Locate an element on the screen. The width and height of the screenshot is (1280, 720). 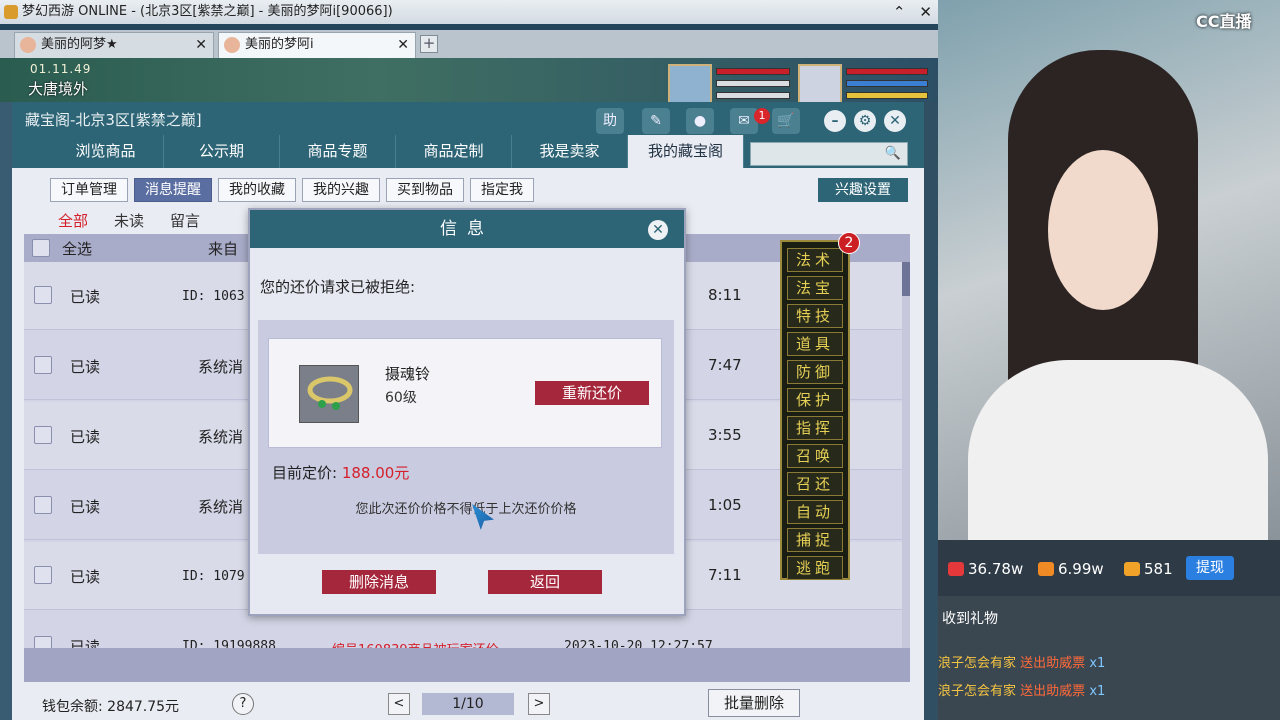
prev-page-button: < is located at coordinates (399, 704).